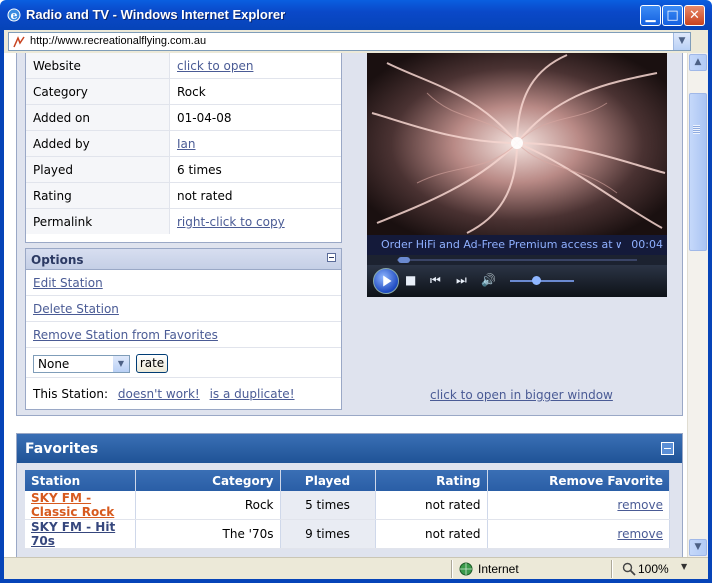 The image size is (712, 583). Describe the element at coordinates (461, 280) in the screenshot. I see `next-icon: ⏭` at that location.